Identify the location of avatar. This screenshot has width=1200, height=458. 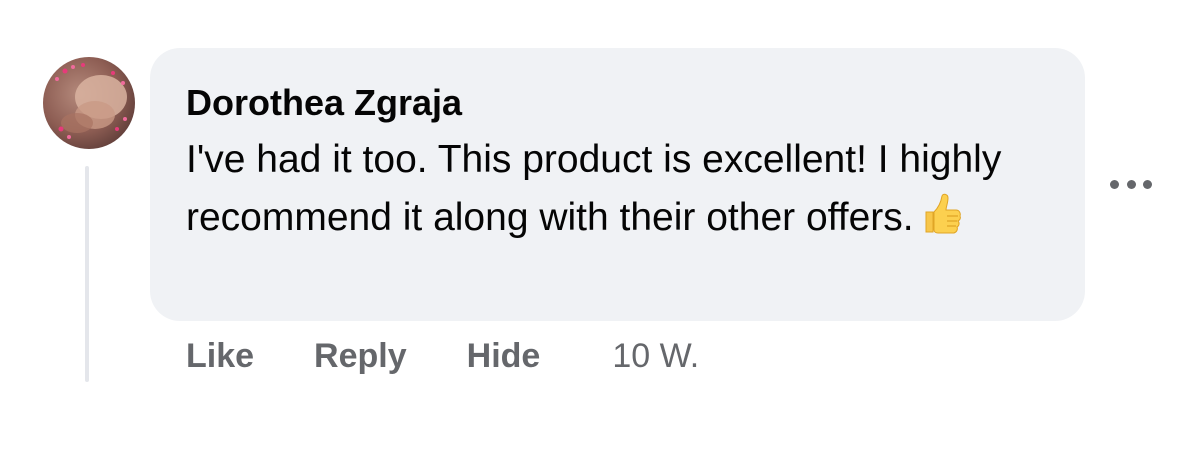
(89, 103).